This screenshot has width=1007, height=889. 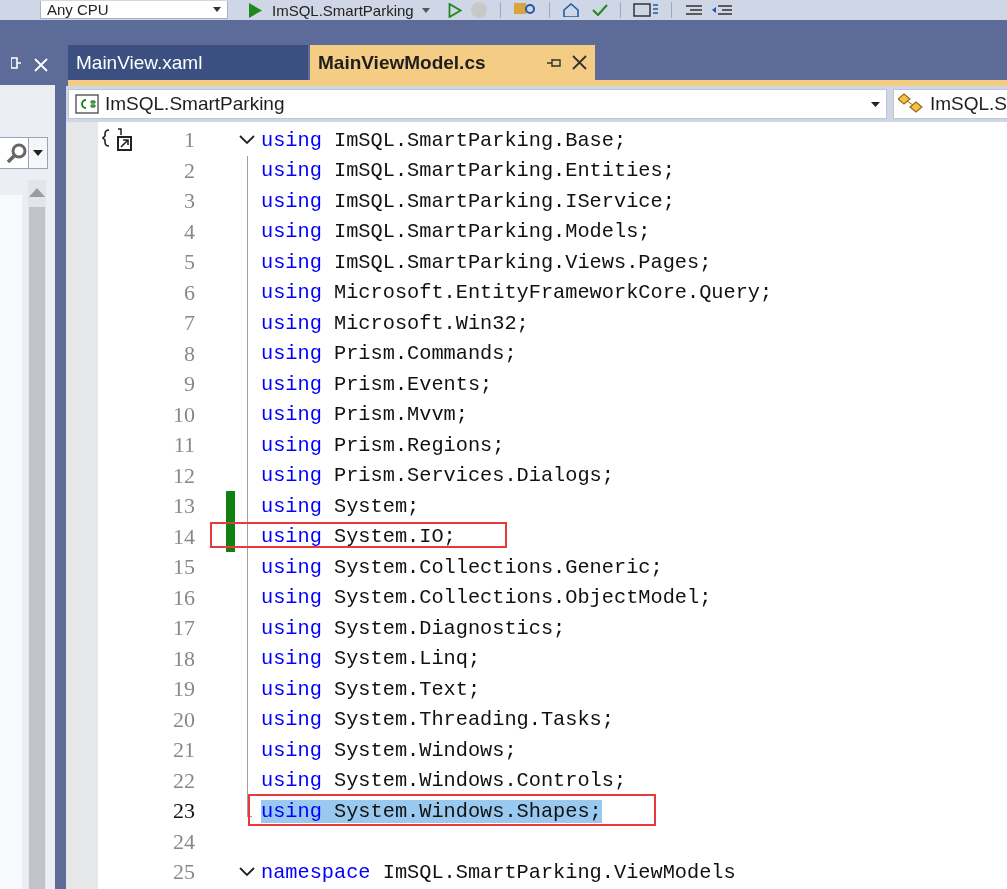 I want to click on code-line: using ImSQL.SmartParking.Base;, so click(x=444, y=140).